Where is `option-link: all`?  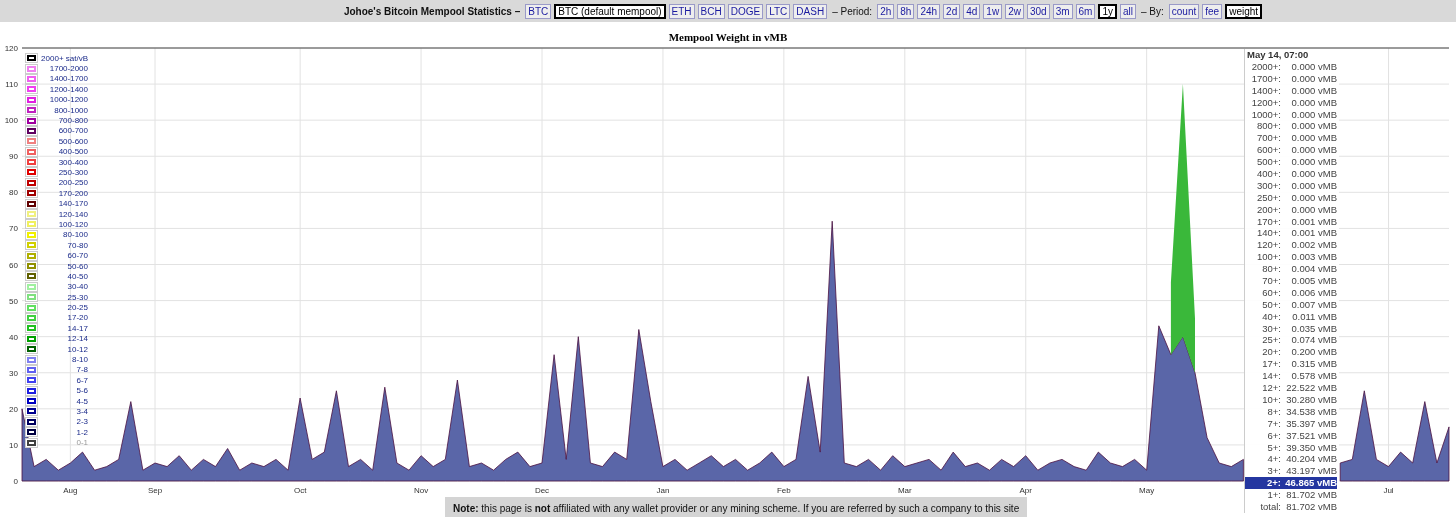
option-link: all is located at coordinates (1128, 11).